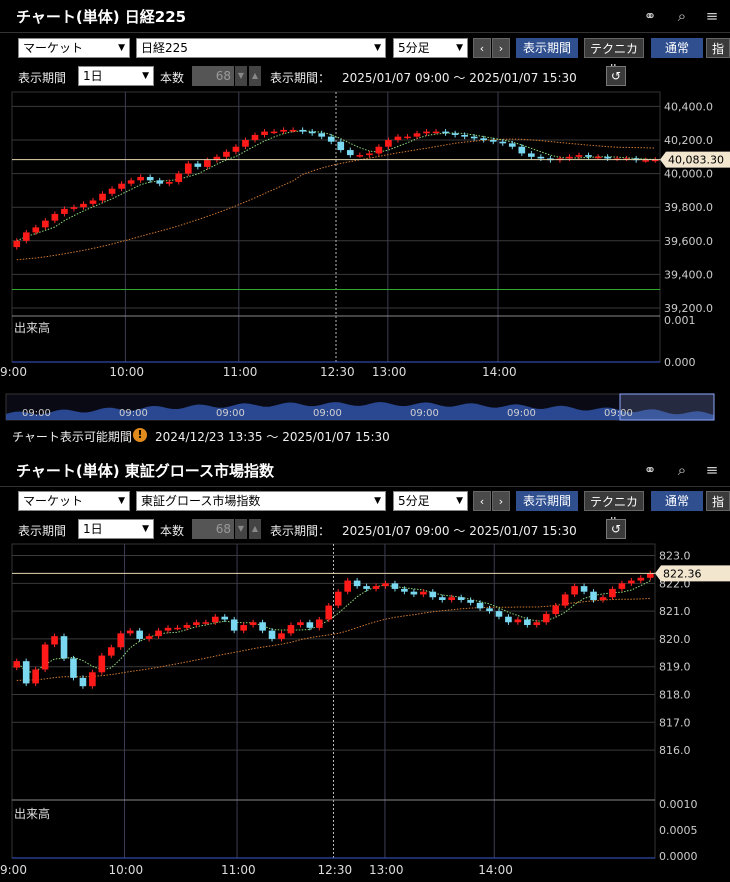  I want to click on range-label: 表示期間：, so click(300, 531).